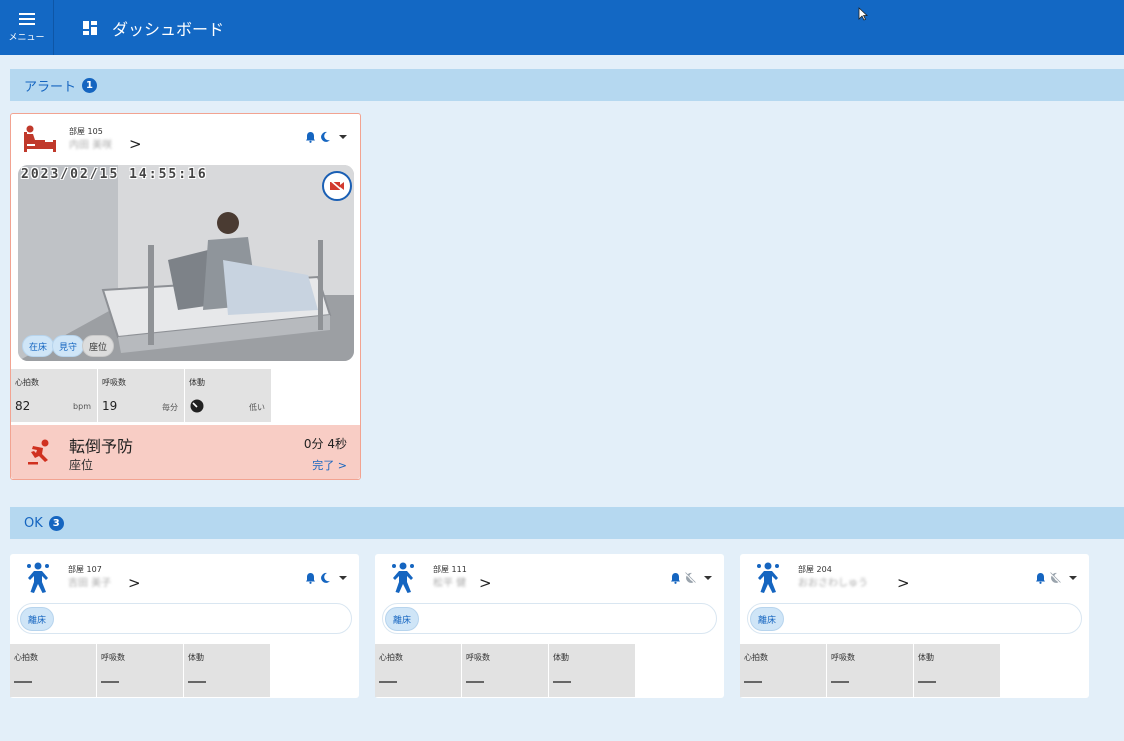 The width and height of the screenshot is (1124, 741). Describe the element at coordinates (168, 29) in the screenshot. I see `page-title-text: ダッシュボード` at that location.